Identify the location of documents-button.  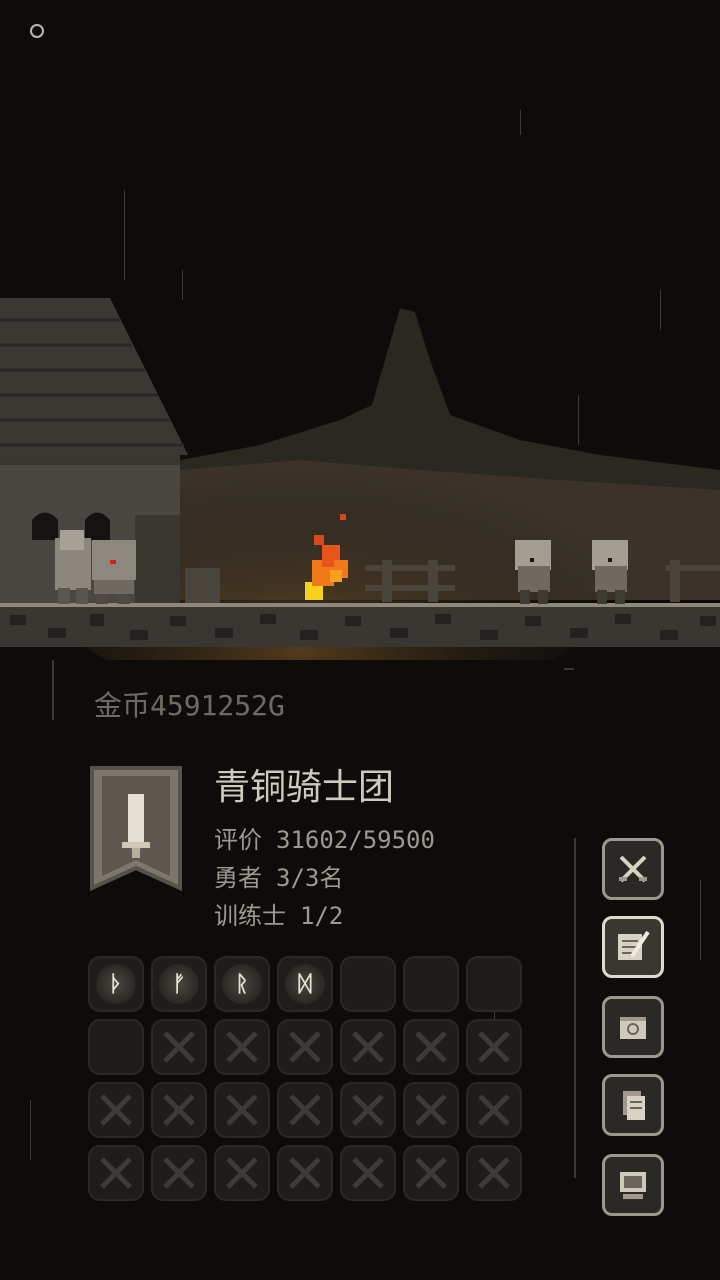
(633, 1105).